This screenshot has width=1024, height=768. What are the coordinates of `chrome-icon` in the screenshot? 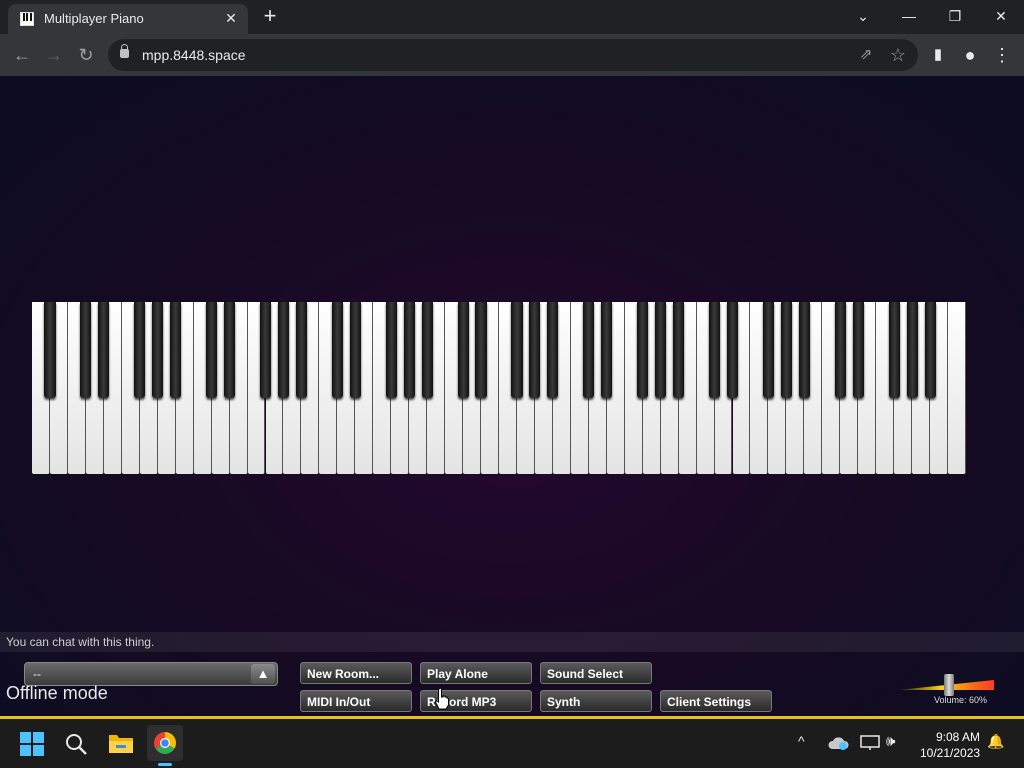 It's located at (165, 743).